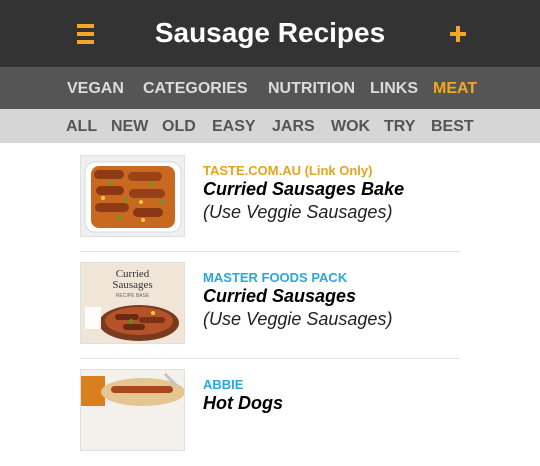  What do you see at coordinates (399, 127) in the screenshot?
I see `filter-try: TRY` at bounding box center [399, 127].